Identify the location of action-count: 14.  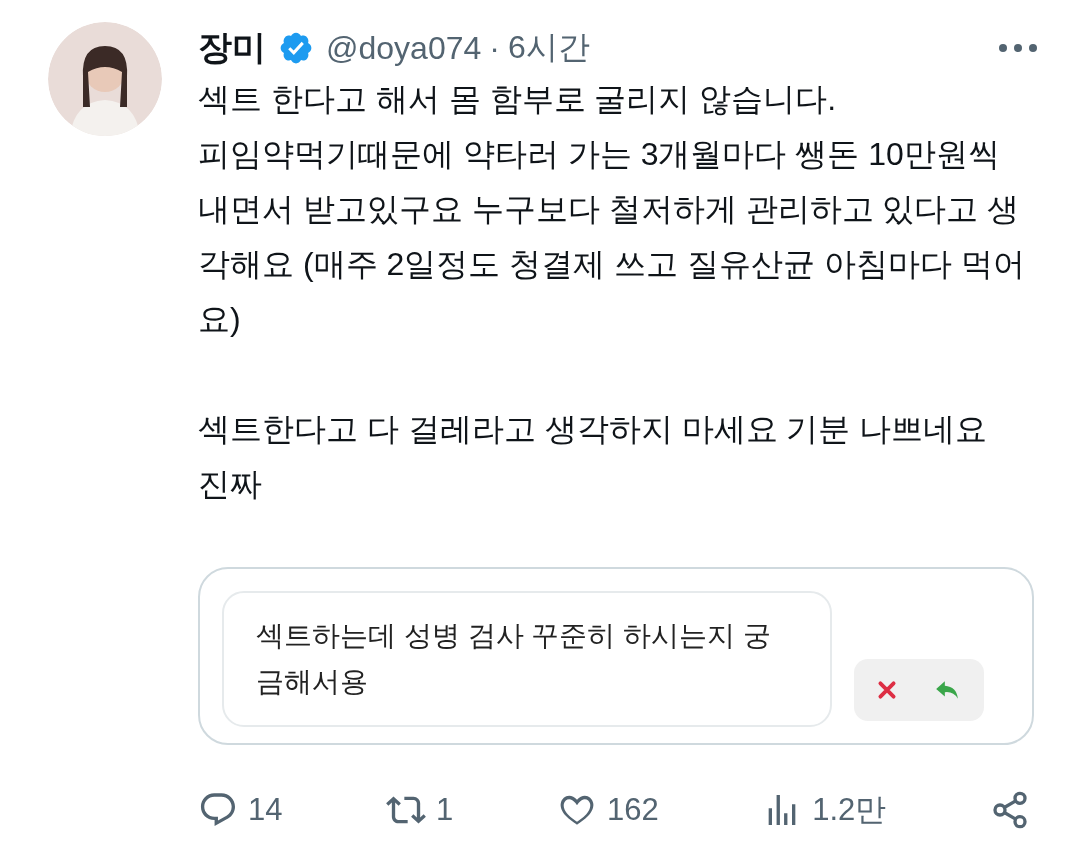
(265, 810).